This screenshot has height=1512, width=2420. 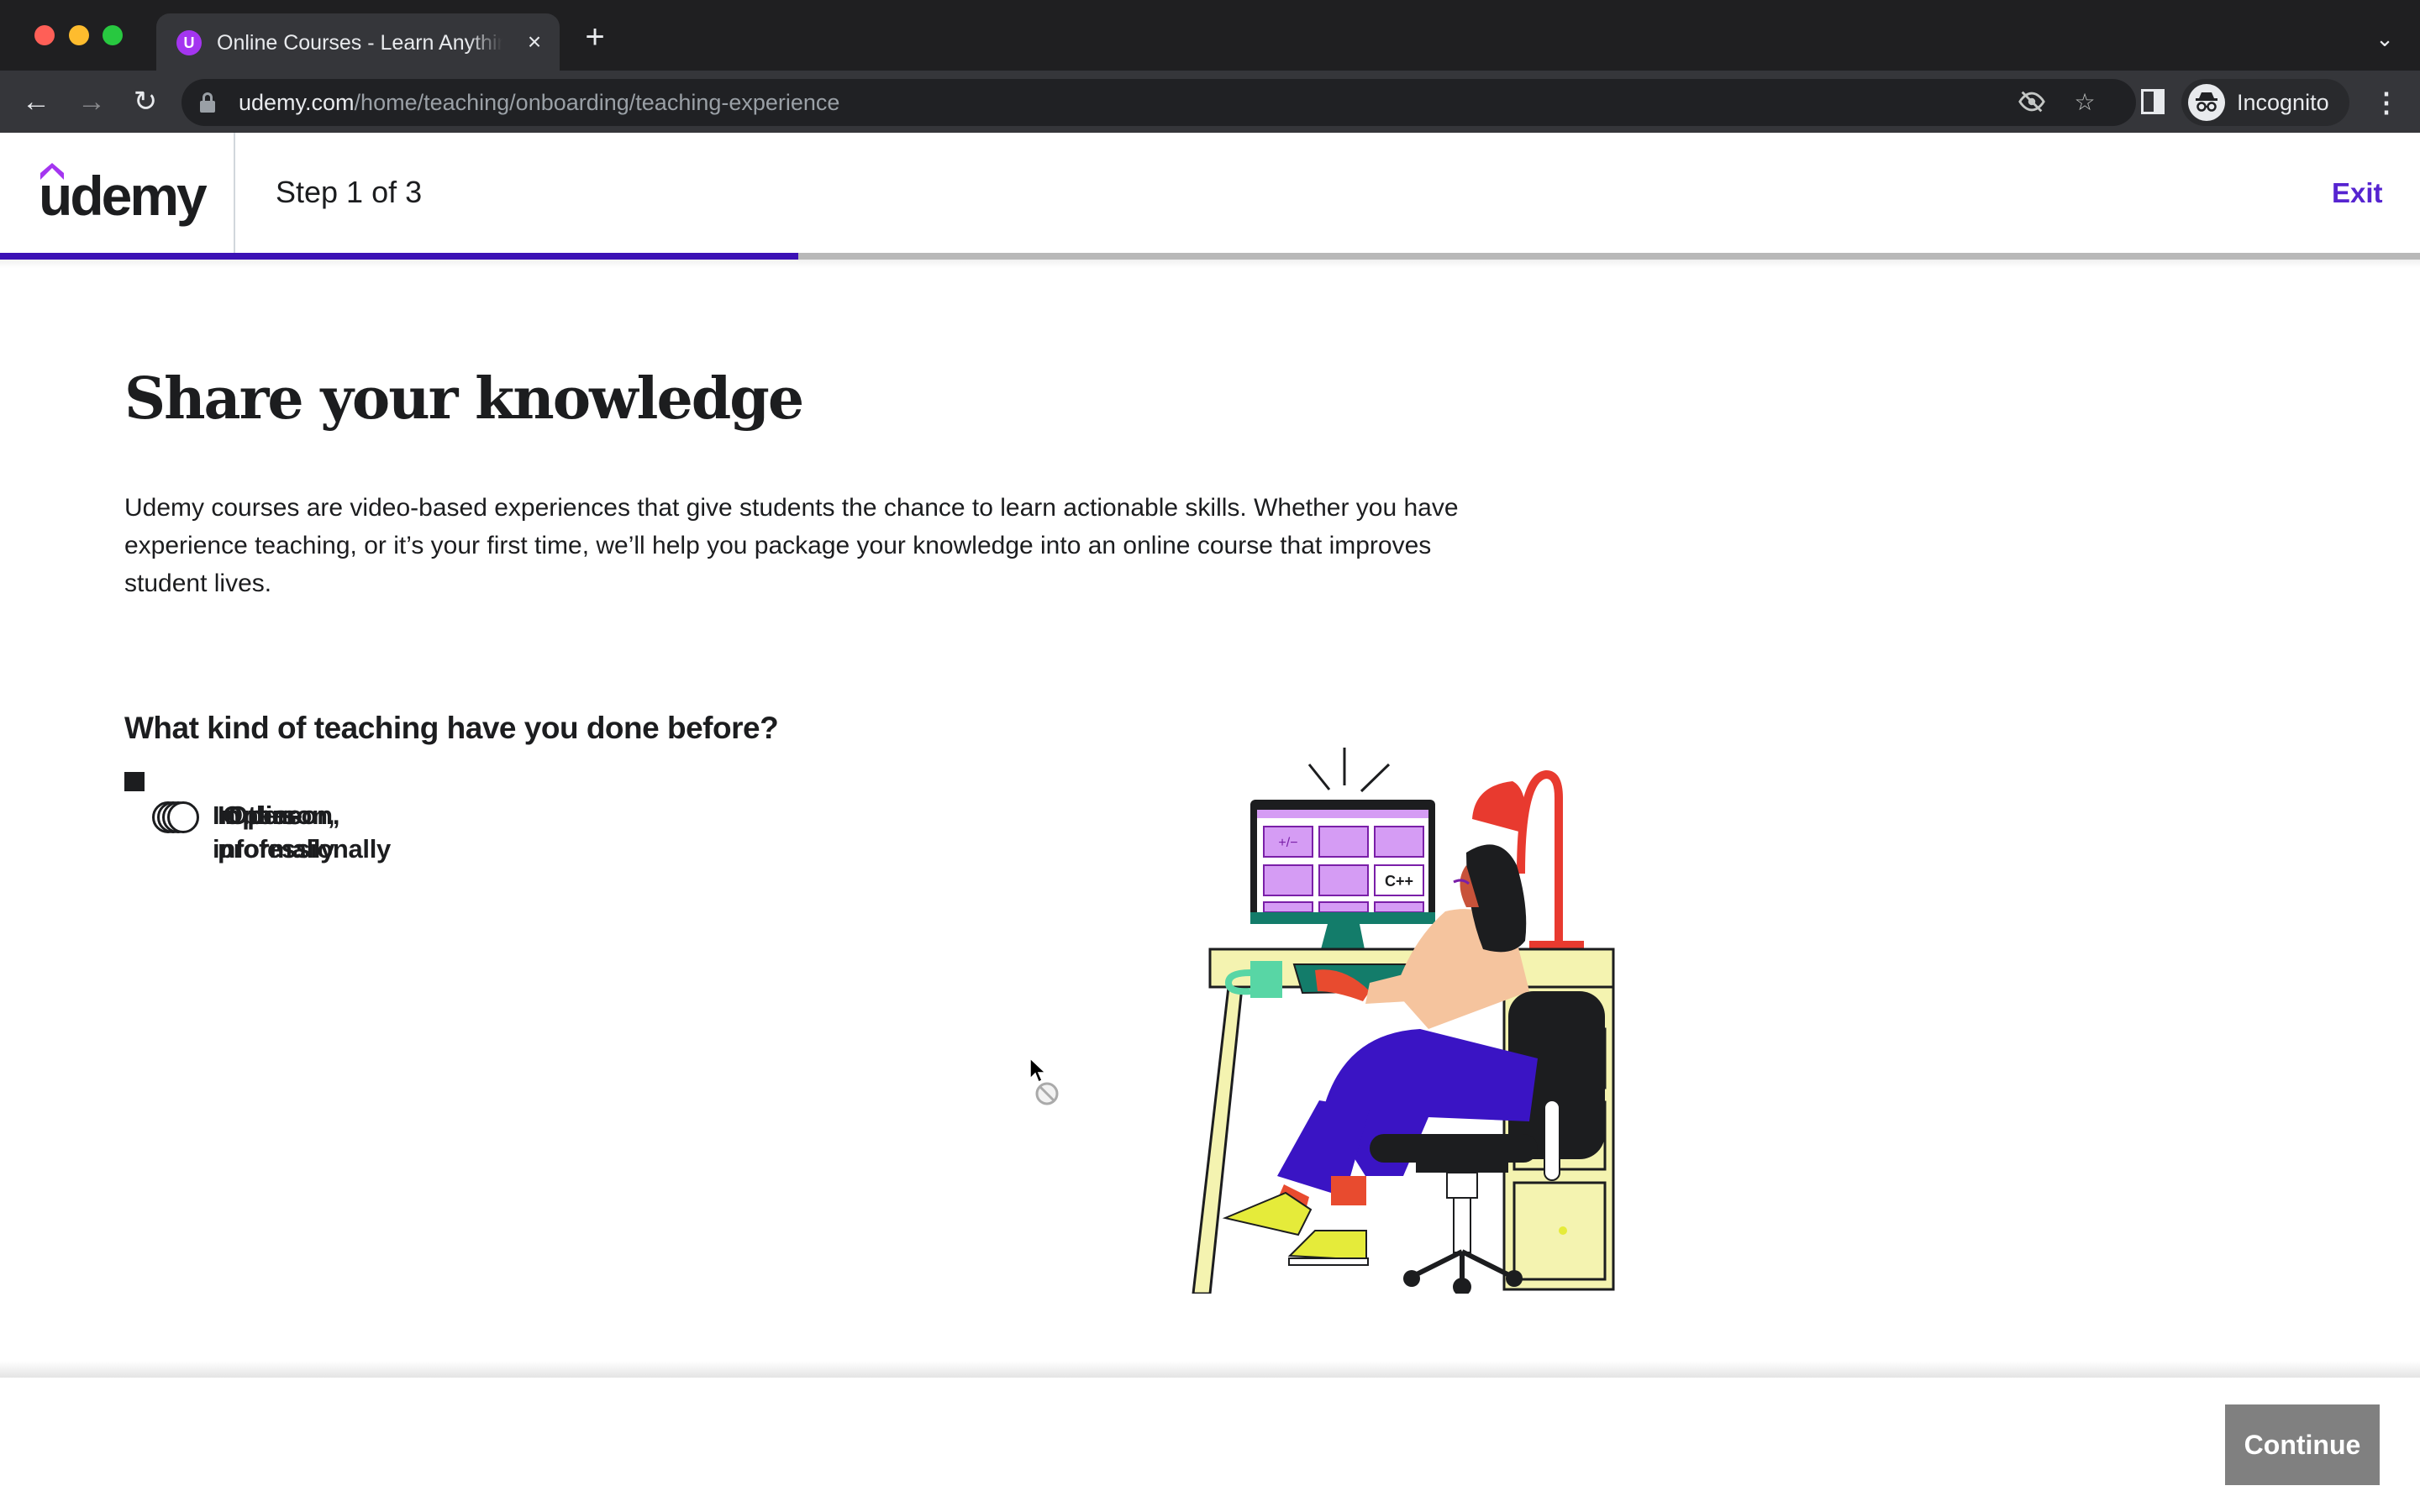 I want to click on window-minimize-button, so click(x=79, y=35).